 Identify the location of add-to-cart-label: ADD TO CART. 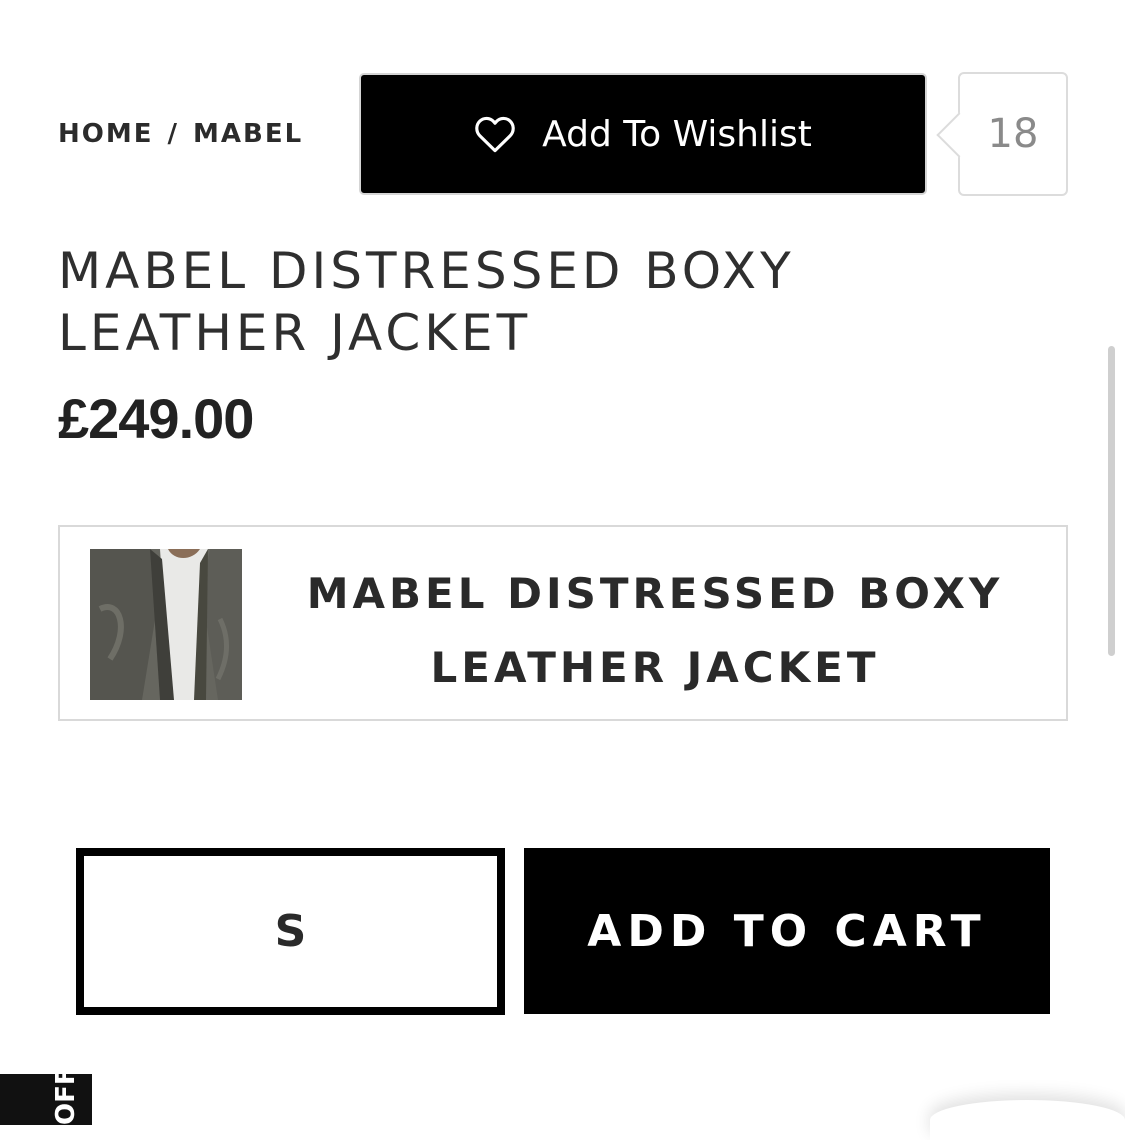
(787, 931).